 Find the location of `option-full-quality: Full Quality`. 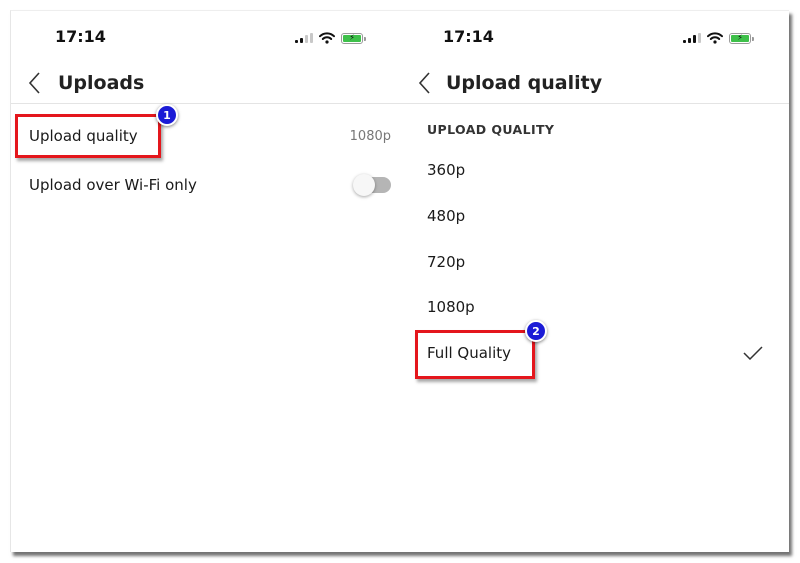

option-full-quality: Full Quality is located at coordinates (599, 353).